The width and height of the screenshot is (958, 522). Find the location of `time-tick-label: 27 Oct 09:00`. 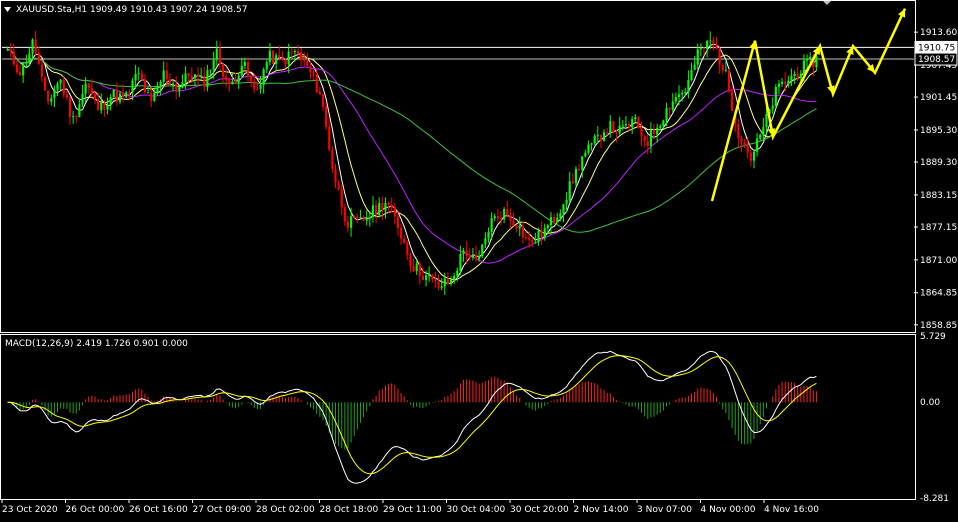

time-tick-label: 27 Oct 09:00 is located at coordinates (222, 510).